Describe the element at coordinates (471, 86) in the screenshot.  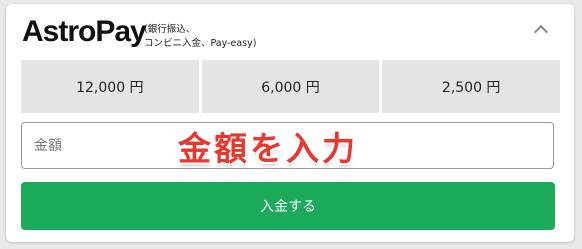
I see `preset-amount-2500-button: 2,500 円` at that location.